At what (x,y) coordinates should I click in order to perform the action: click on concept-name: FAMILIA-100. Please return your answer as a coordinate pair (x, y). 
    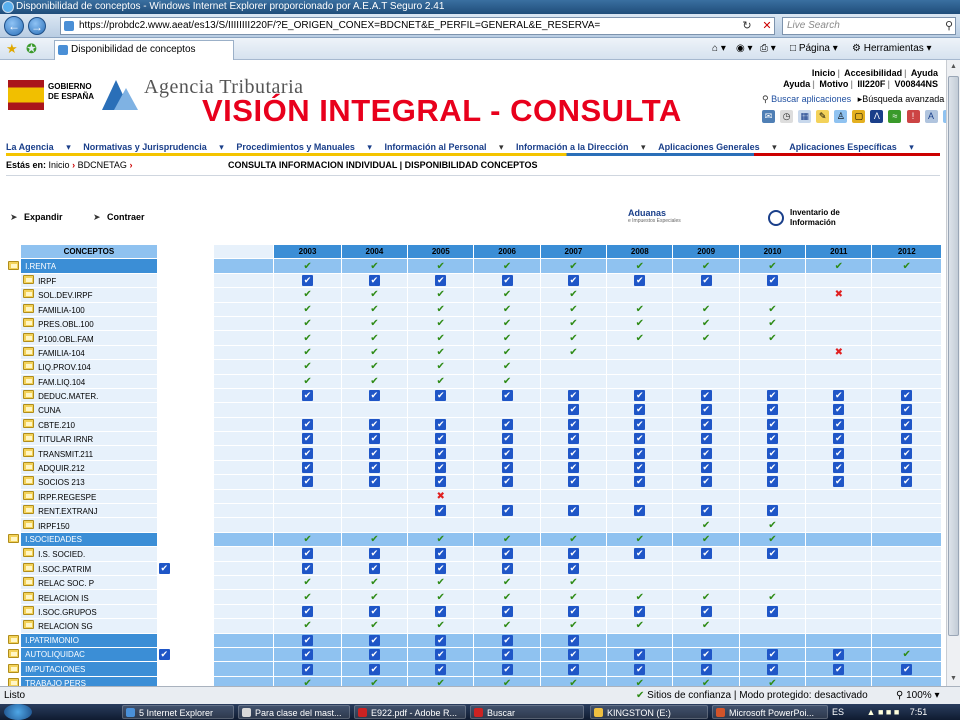
    Looking at the image, I should click on (89, 309).